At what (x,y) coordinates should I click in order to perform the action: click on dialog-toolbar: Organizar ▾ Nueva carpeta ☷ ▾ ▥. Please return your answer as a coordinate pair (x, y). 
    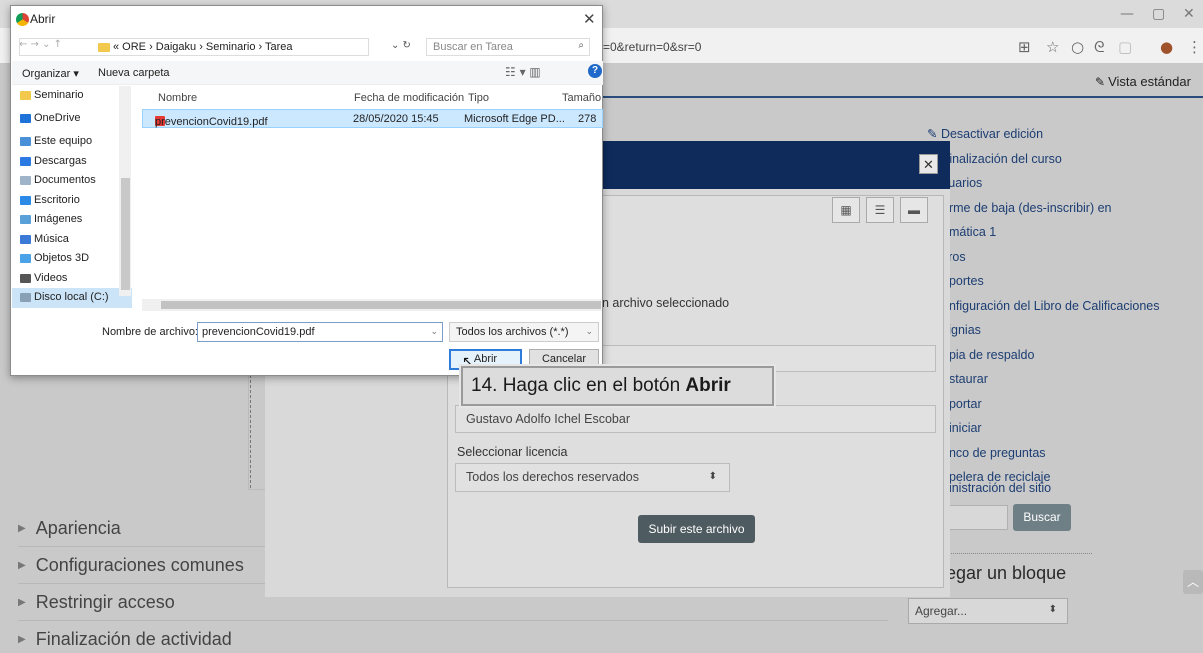
    Looking at the image, I should click on (307, 73).